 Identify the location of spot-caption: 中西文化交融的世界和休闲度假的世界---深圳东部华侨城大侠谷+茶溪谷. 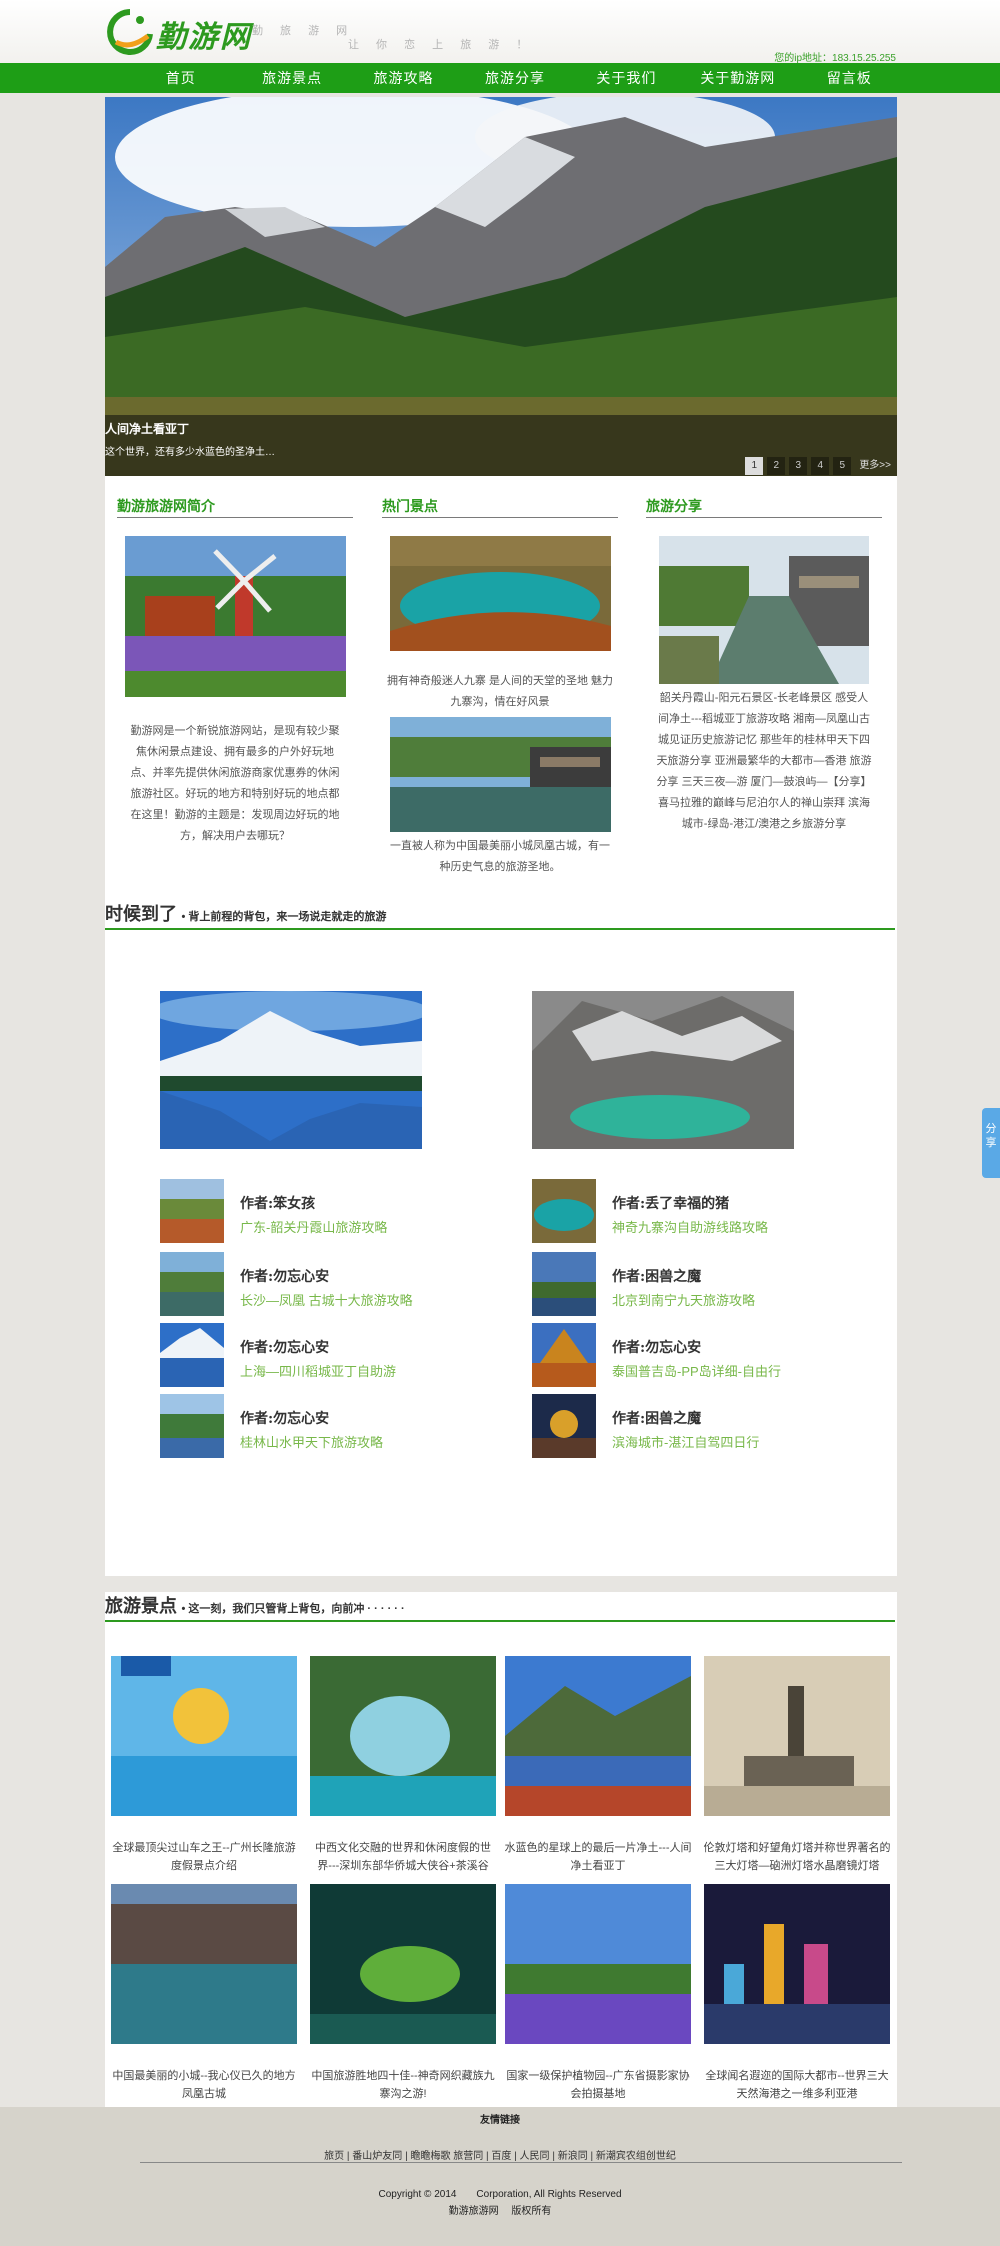
(403, 1857).